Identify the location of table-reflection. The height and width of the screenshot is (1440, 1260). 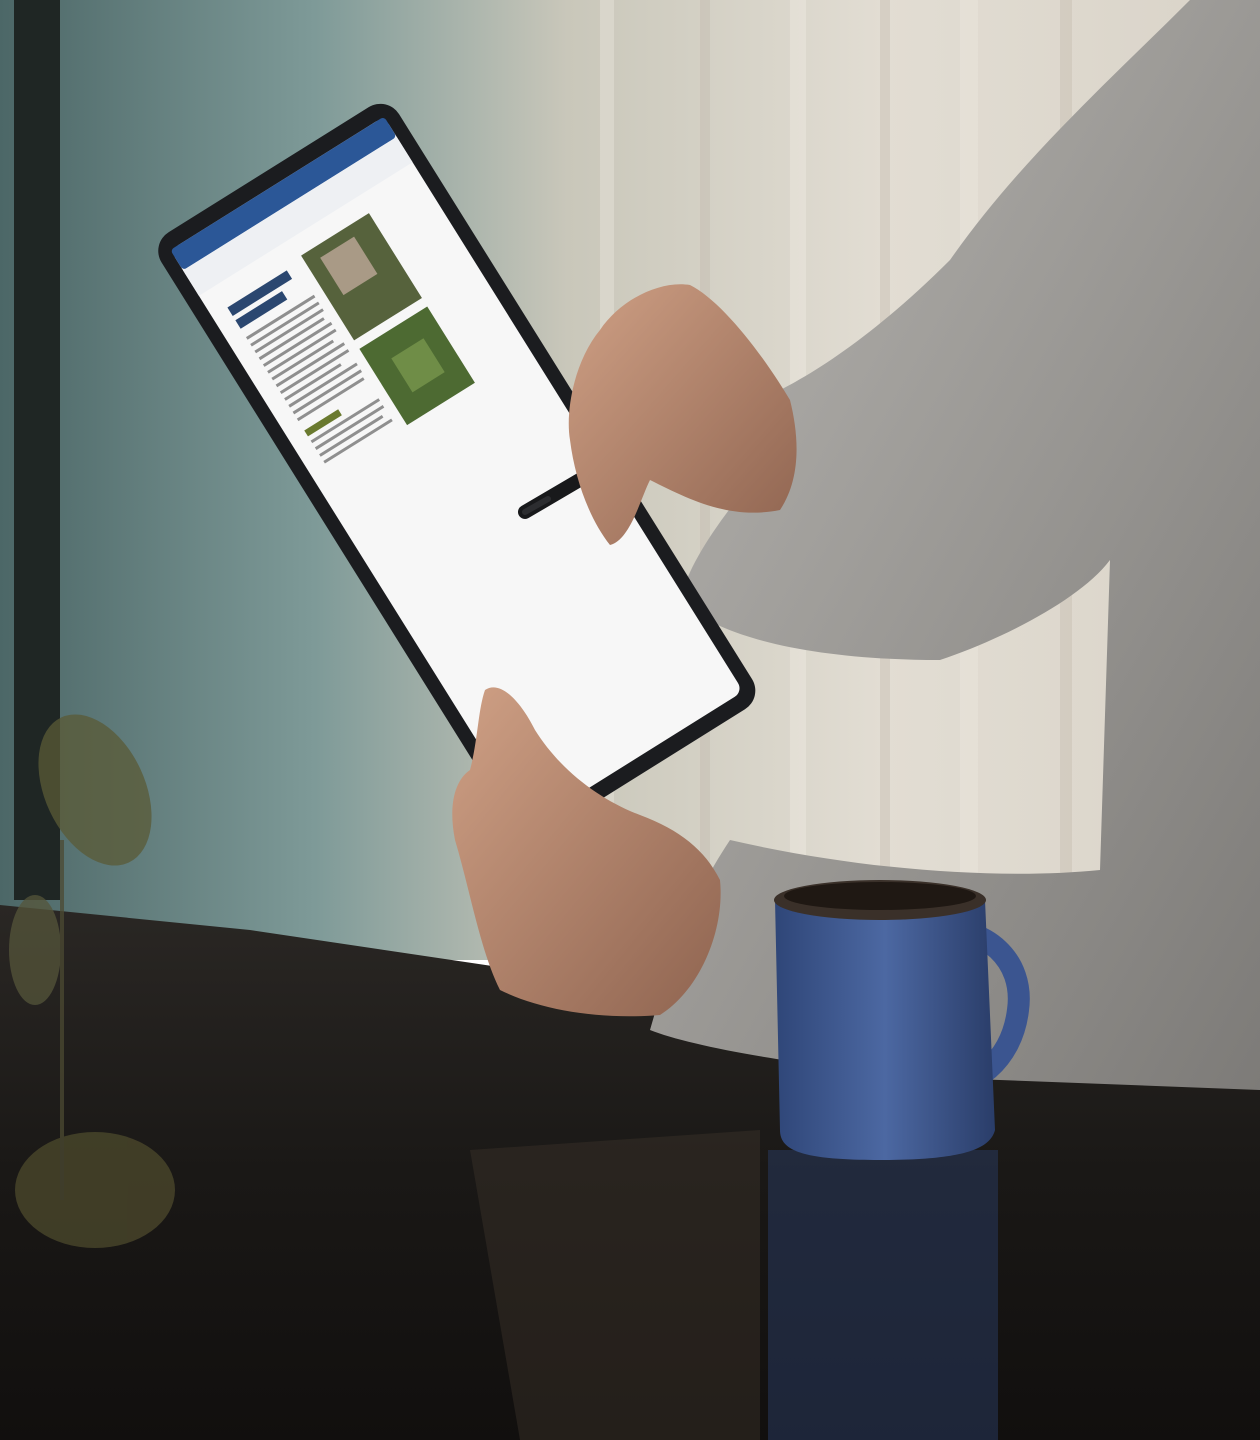
(615, 1285).